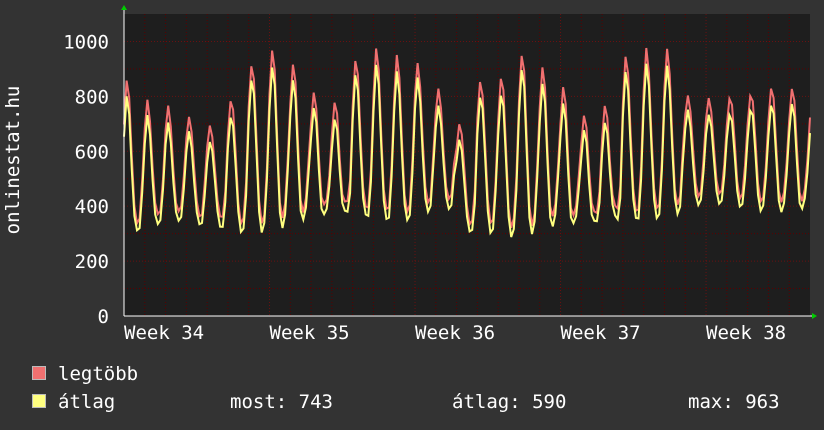  What do you see at coordinates (734, 402) in the screenshot?
I see `stat-max: max: 963` at bounding box center [734, 402].